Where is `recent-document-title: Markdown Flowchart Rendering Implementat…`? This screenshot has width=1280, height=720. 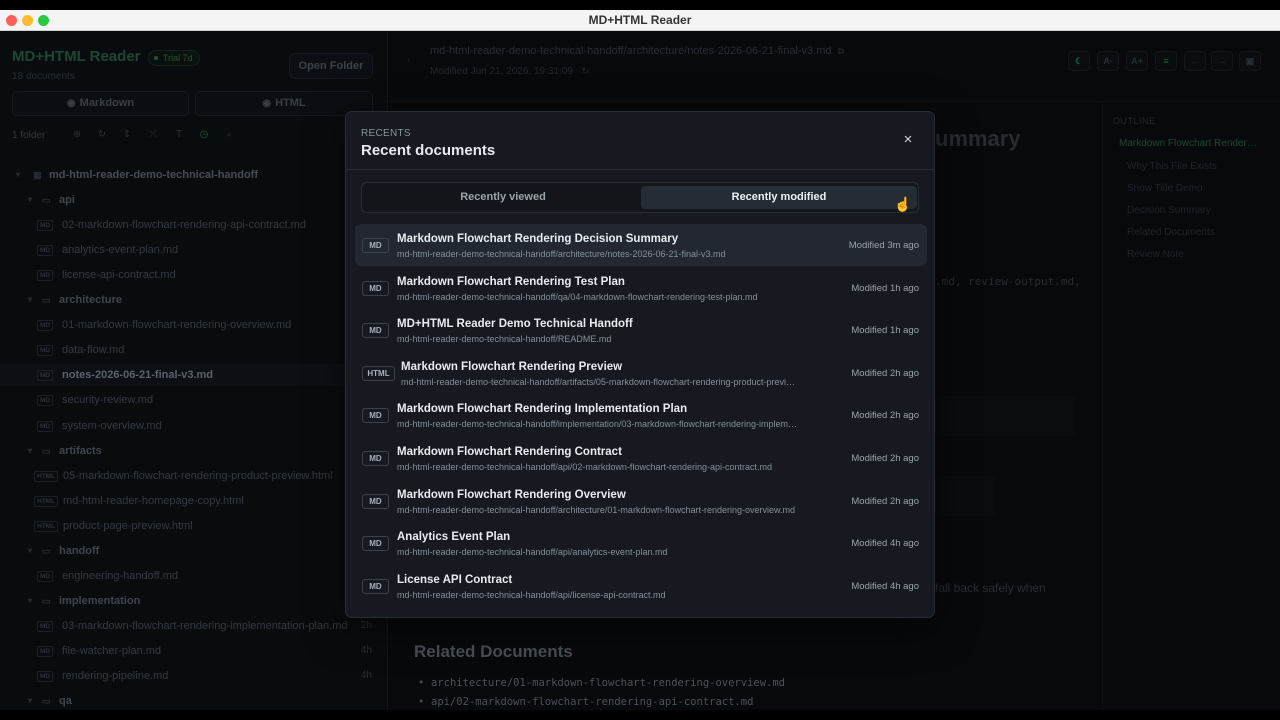
recent-document-title: Markdown Flowchart Rendering Implementat… is located at coordinates (542, 409).